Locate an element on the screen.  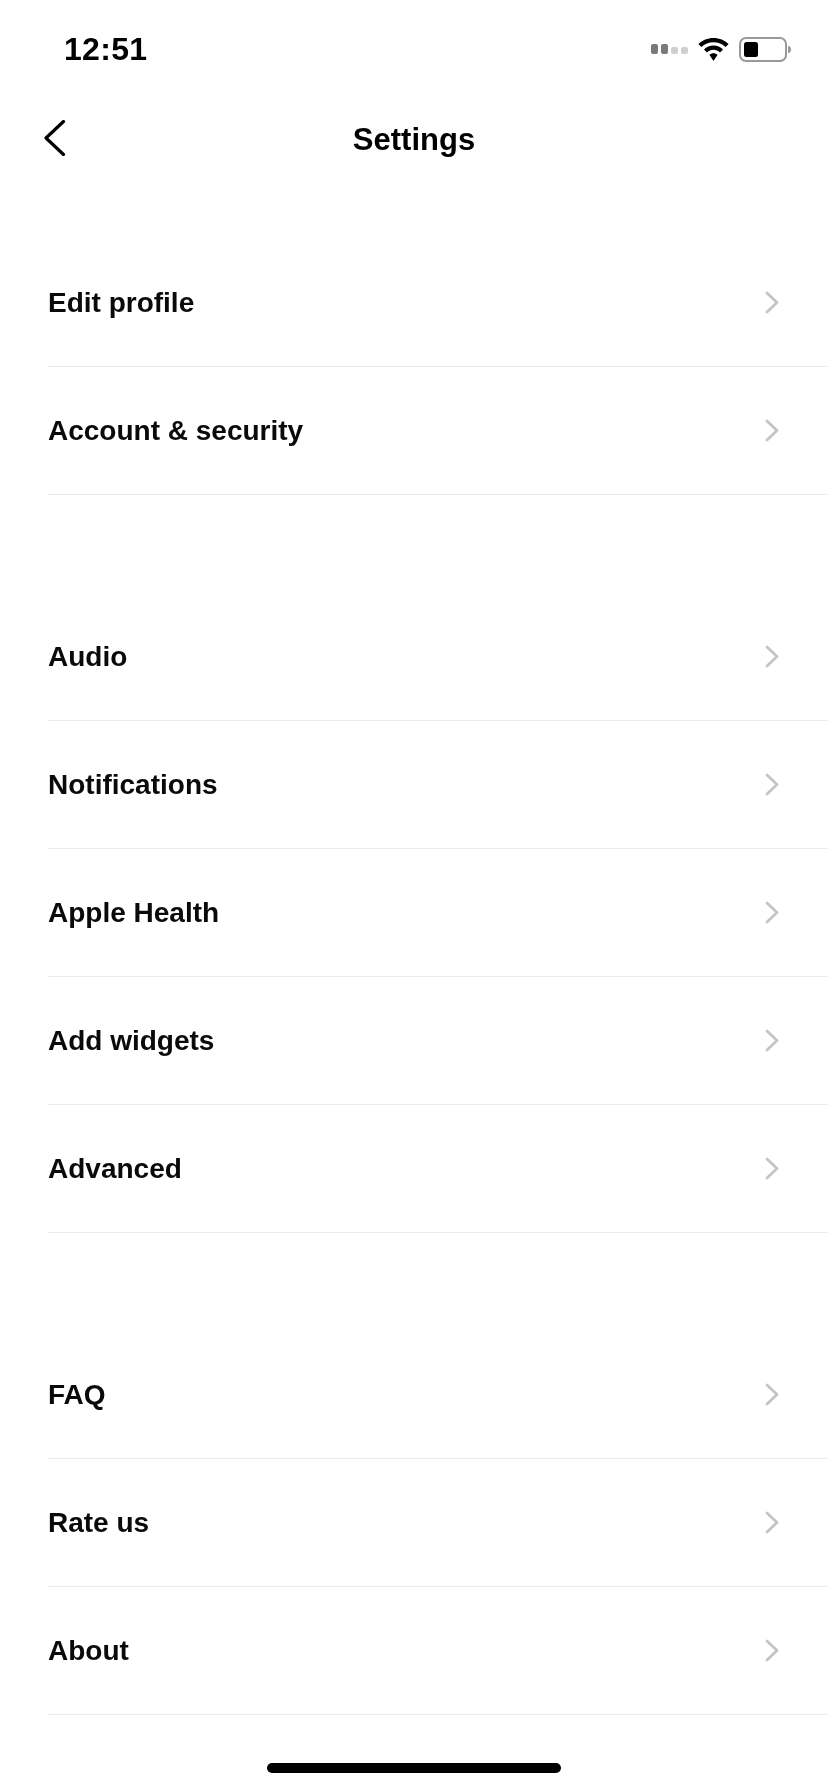
settings-item: Account & security is located at coordinates (438, 431).